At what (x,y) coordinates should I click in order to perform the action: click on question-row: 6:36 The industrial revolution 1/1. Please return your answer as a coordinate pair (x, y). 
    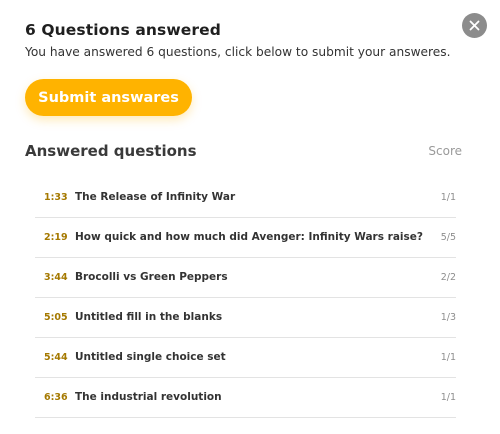
    Looking at the image, I should click on (245, 398).